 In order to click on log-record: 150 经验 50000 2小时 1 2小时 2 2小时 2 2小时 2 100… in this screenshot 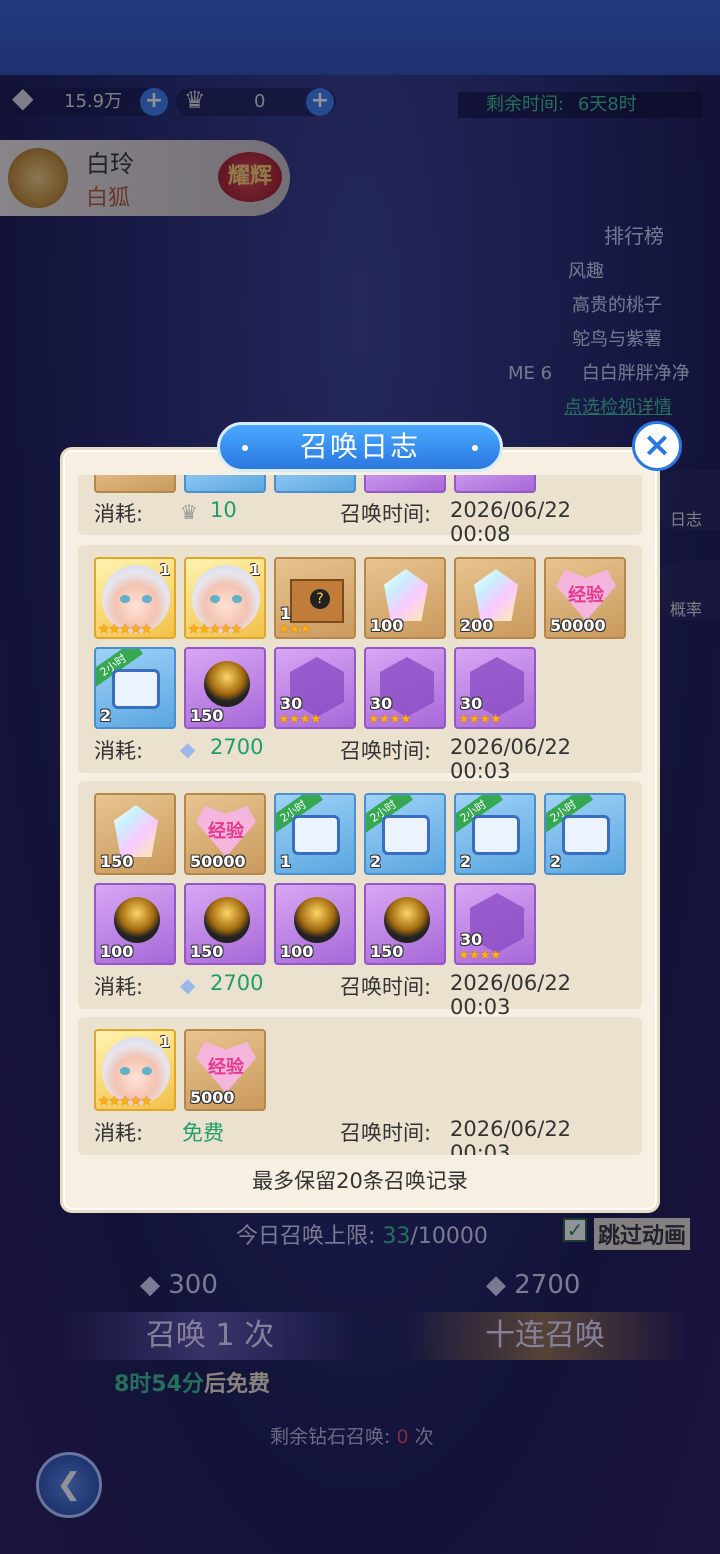, I will do `click(360, 900)`.